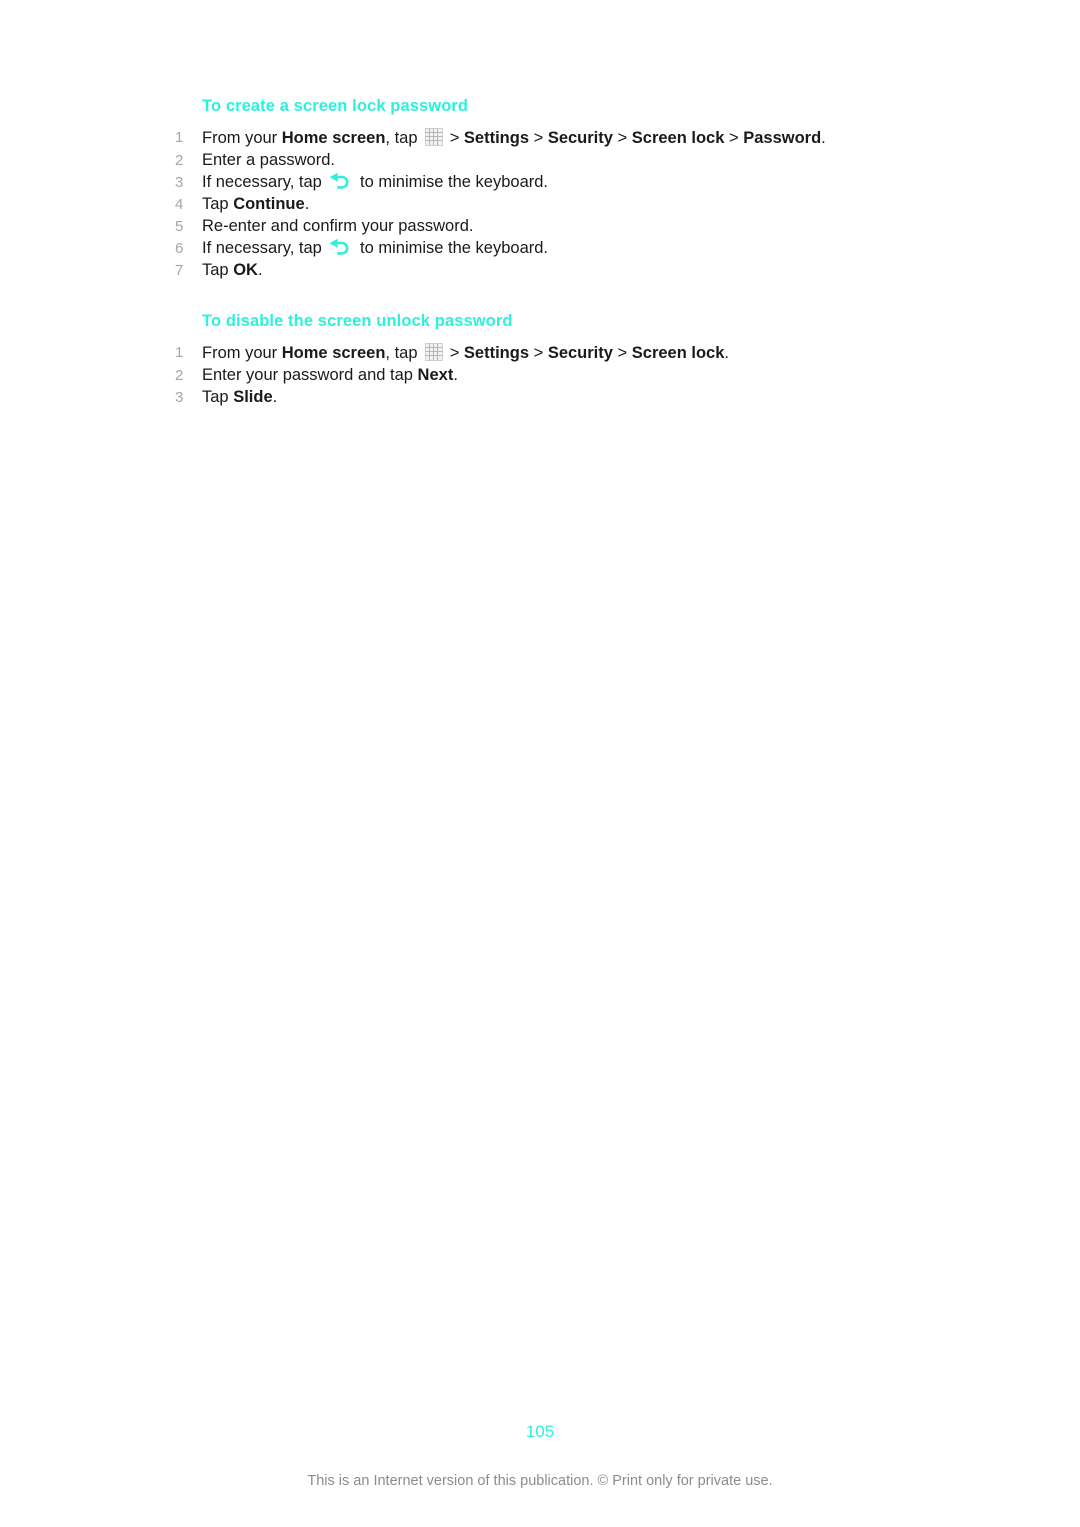  What do you see at coordinates (269, 204) in the screenshot?
I see `emphasis-term: Continue` at bounding box center [269, 204].